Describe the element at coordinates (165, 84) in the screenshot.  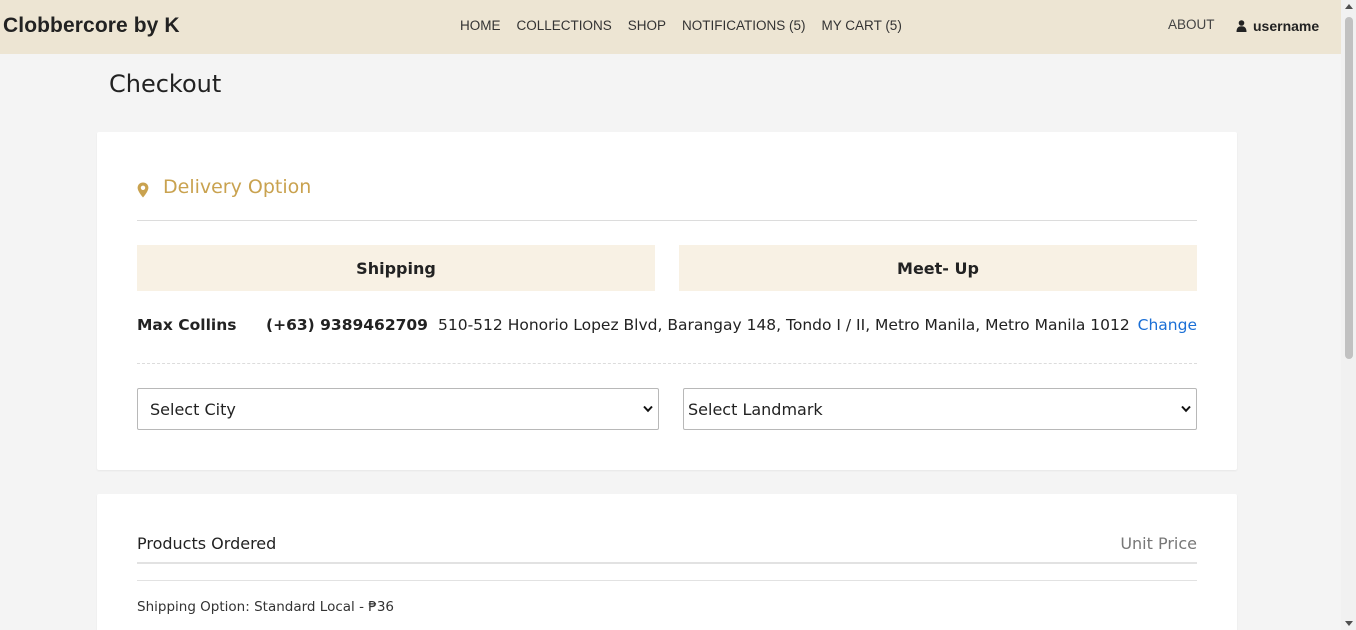
I see `page-title: Checkout` at that location.